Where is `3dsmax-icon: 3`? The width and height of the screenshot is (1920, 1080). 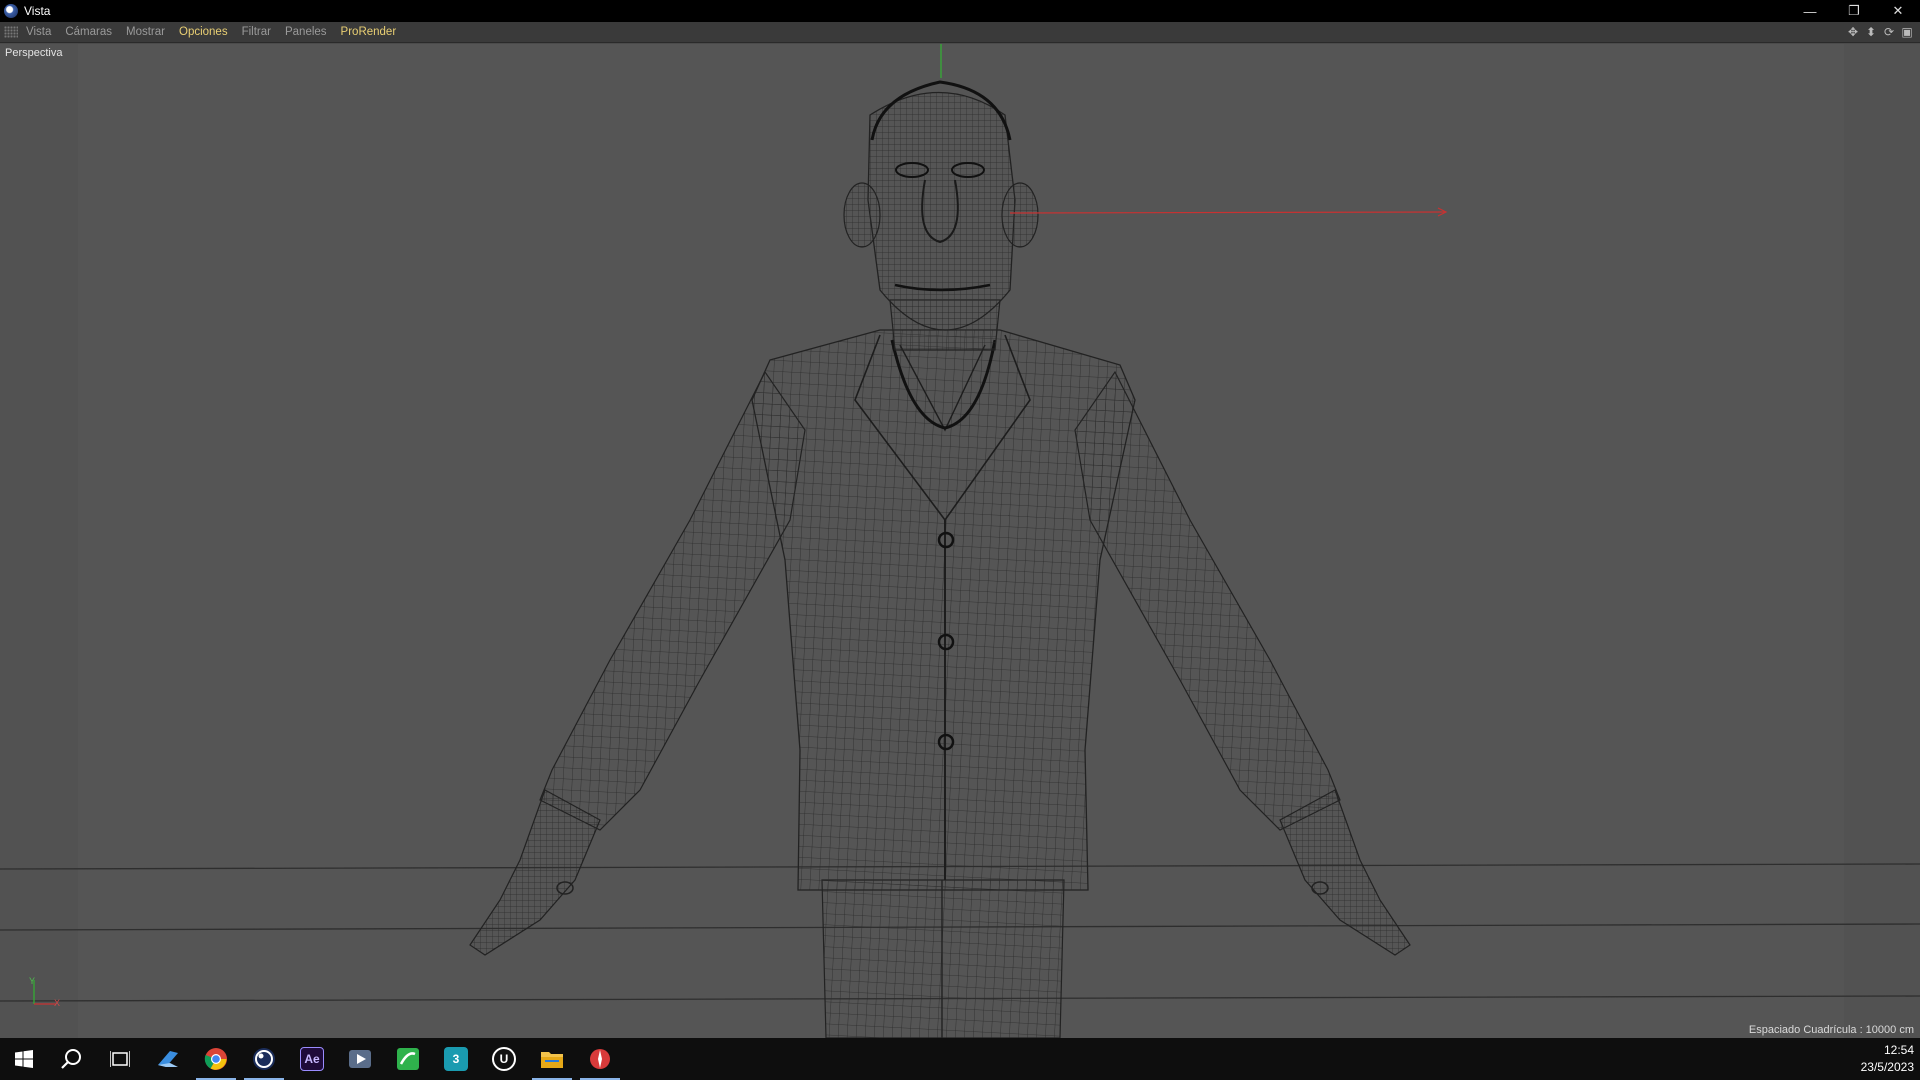 3dsmax-icon: 3 is located at coordinates (456, 1059).